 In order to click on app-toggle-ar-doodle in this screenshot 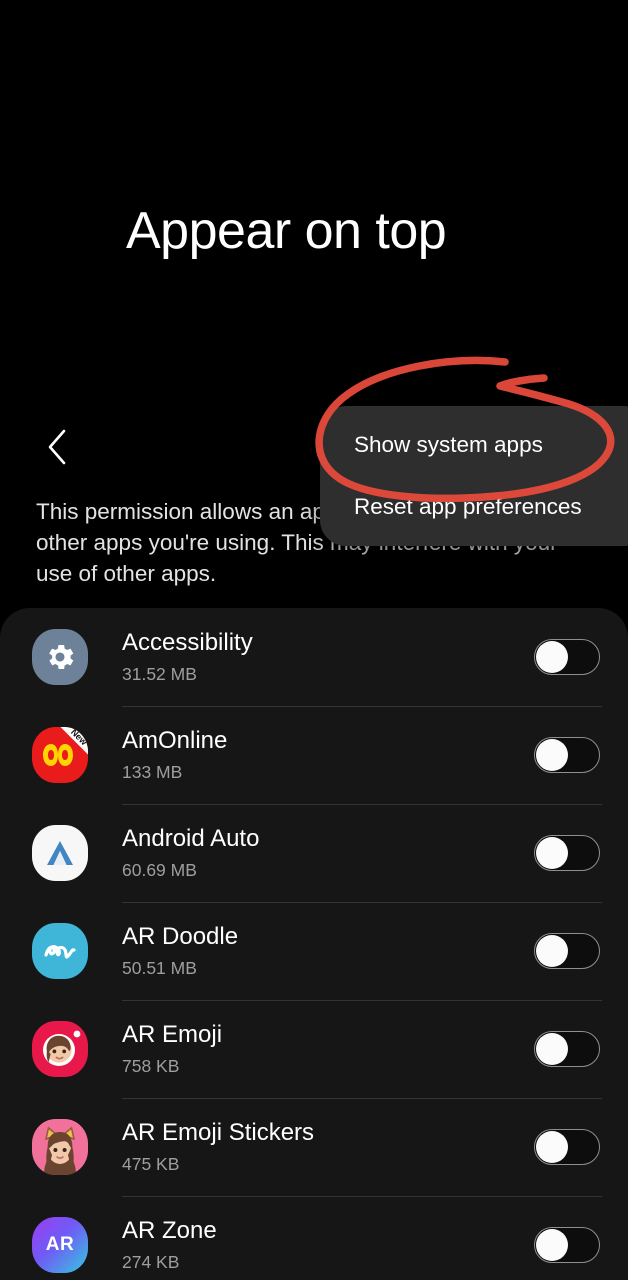, I will do `click(567, 951)`.